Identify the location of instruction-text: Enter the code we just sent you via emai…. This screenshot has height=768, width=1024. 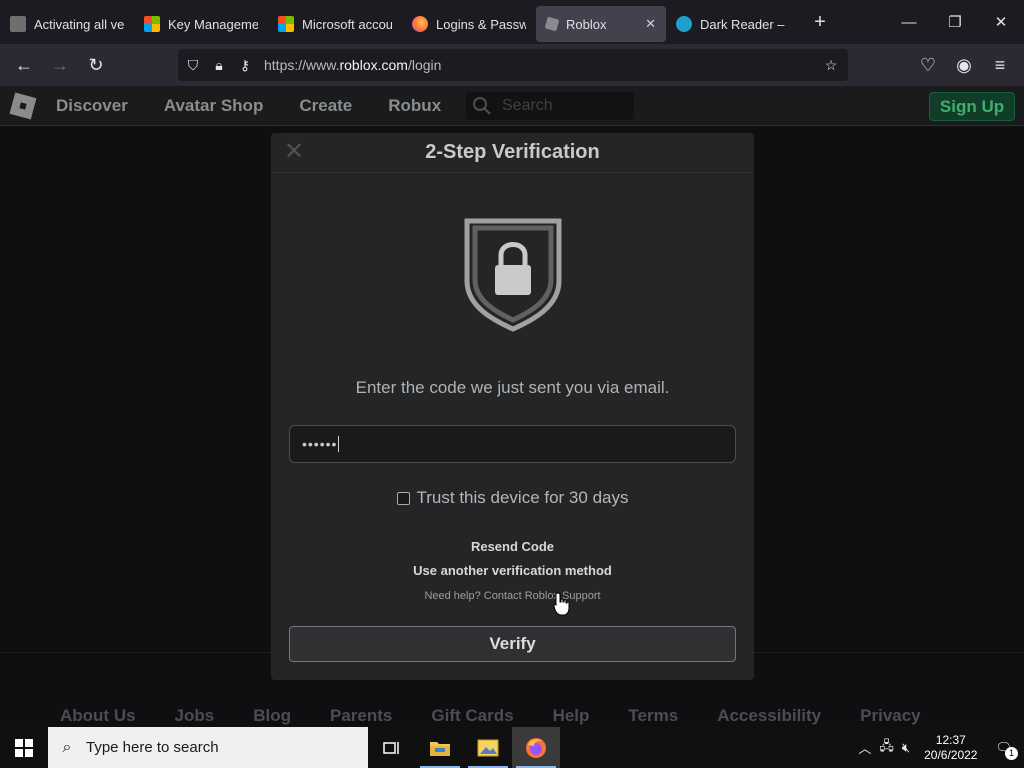
(512, 387).